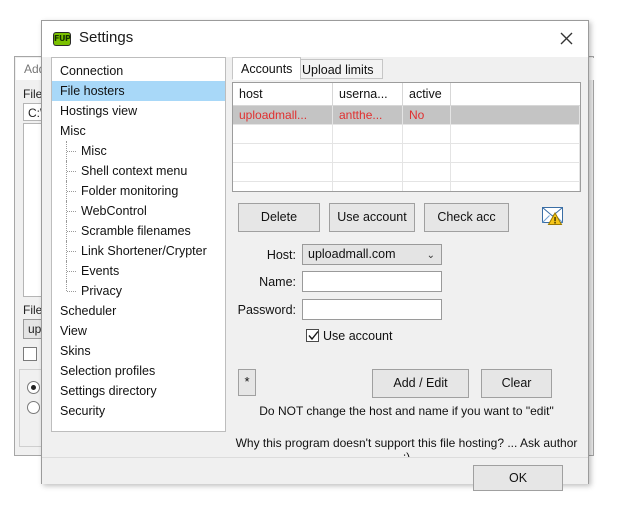 The image size is (632, 511). I want to click on sidebar-item-scramble-filenames: Scramble filenames, so click(138, 231).